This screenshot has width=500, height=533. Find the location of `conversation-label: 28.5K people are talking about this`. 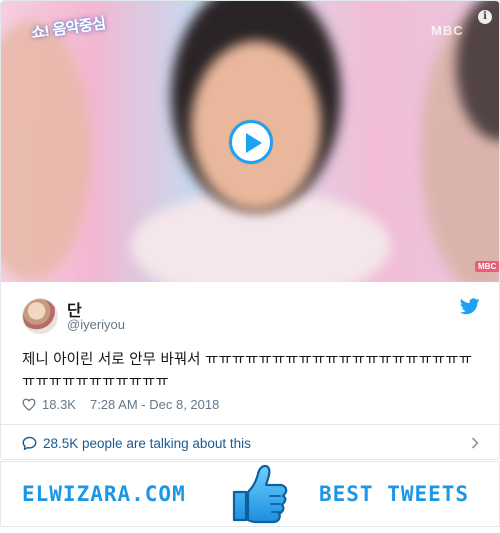

conversation-label: 28.5K people are talking about this is located at coordinates (147, 443).